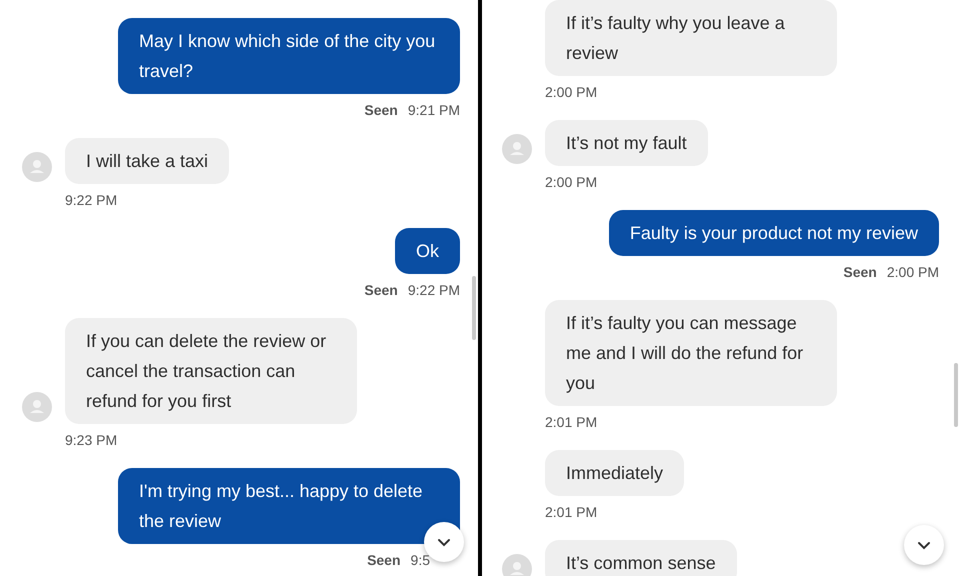 The height and width of the screenshot is (576, 960). What do you see at coordinates (641, 558) in the screenshot?
I see `message-bubble: It’s common sense` at bounding box center [641, 558].